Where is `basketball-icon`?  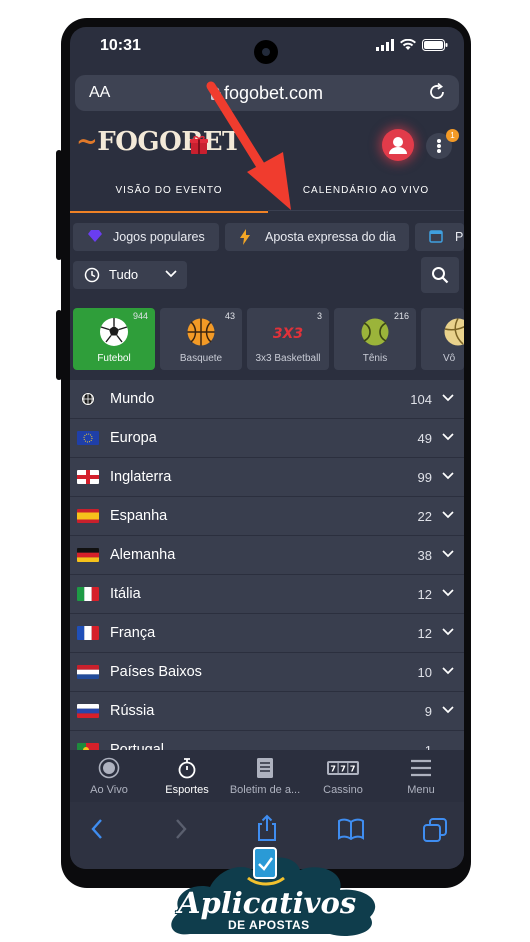 basketball-icon is located at coordinates (201, 332).